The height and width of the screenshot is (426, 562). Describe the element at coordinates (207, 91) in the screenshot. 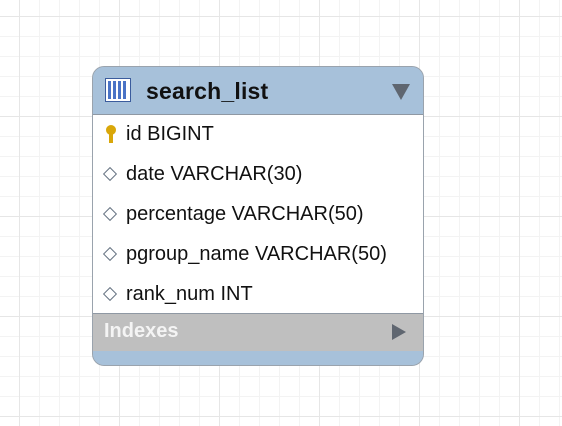

I see `table-title: search_list` at that location.